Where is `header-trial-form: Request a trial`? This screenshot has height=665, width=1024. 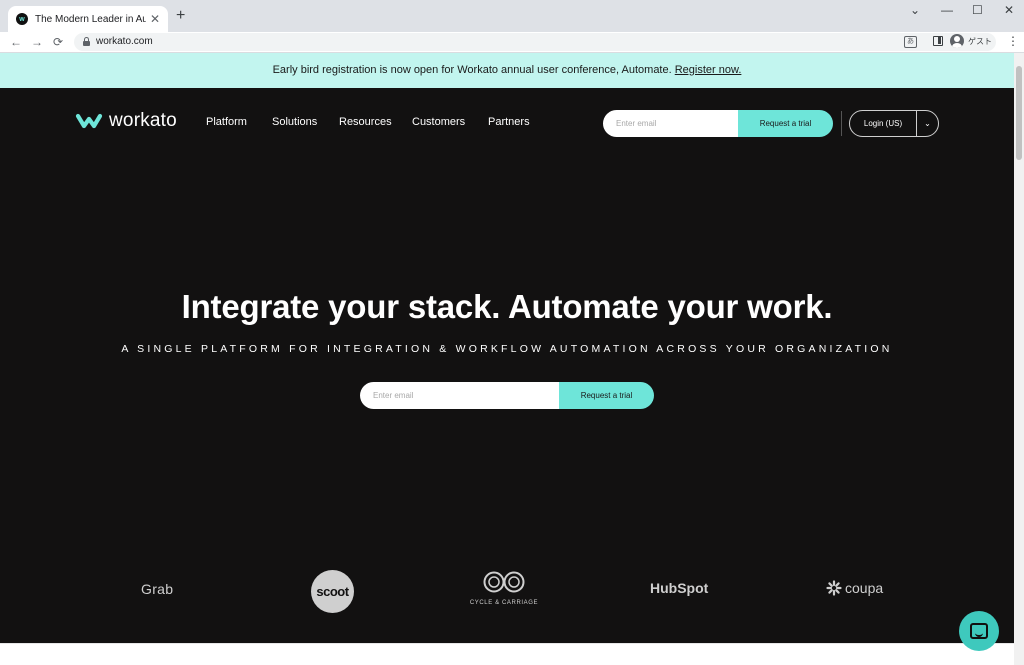 header-trial-form: Request a trial is located at coordinates (718, 123).